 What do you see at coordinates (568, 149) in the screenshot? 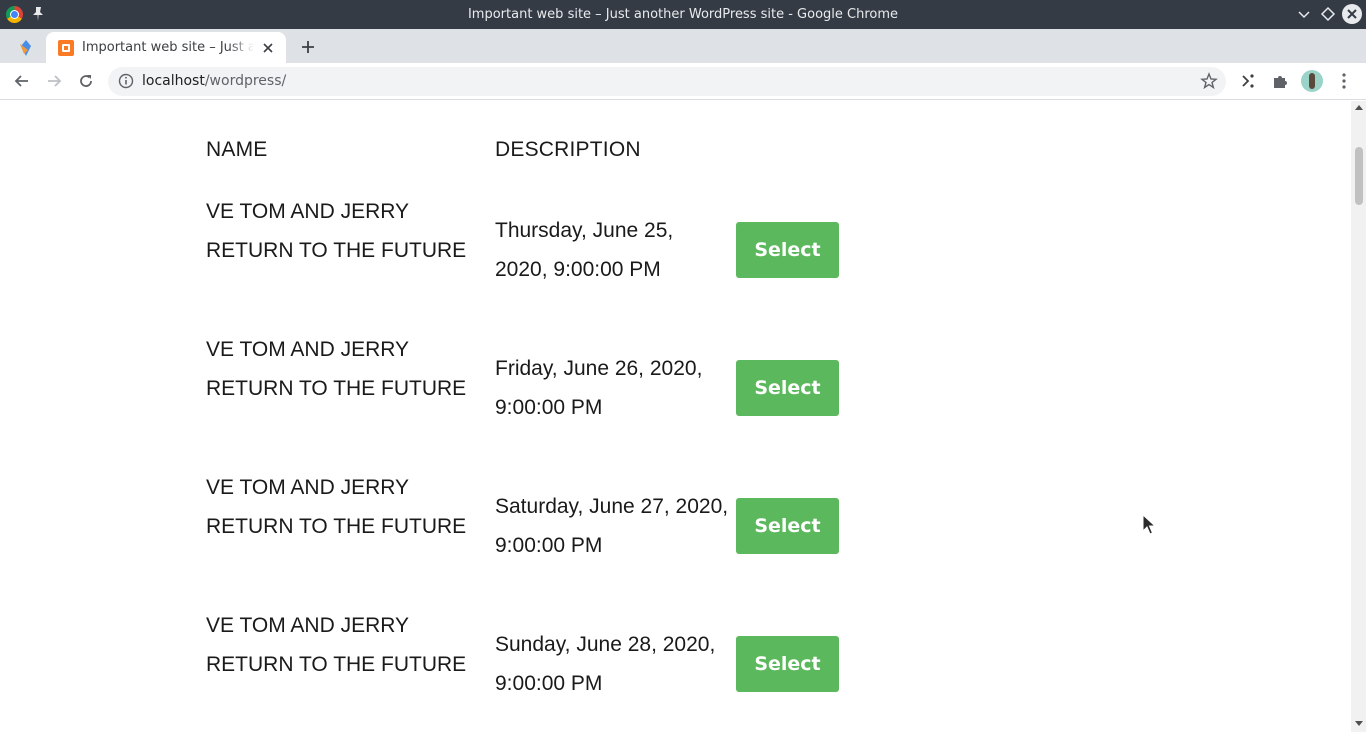
I see `column-header-description: DESCRIPTION` at bounding box center [568, 149].